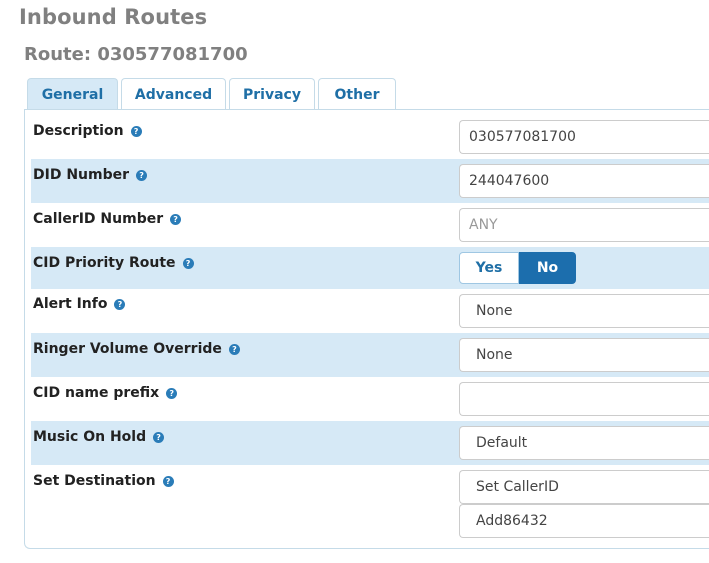  Describe the element at coordinates (584, 181) in the screenshot. I see `did-number-input: 244047600` at that location.